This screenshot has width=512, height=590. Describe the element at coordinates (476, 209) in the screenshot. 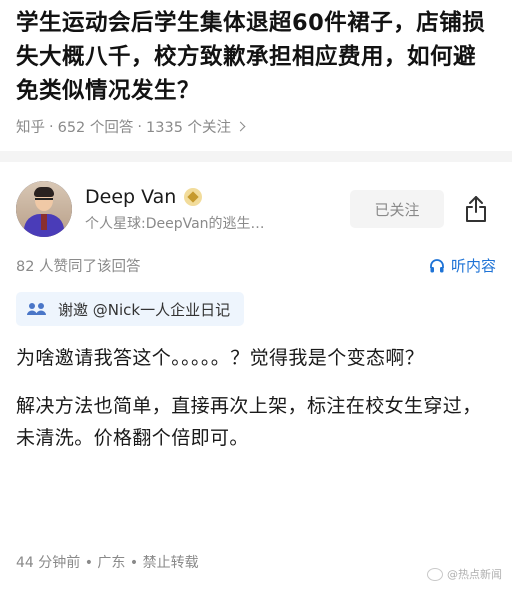

I see `share-icon` at that location.